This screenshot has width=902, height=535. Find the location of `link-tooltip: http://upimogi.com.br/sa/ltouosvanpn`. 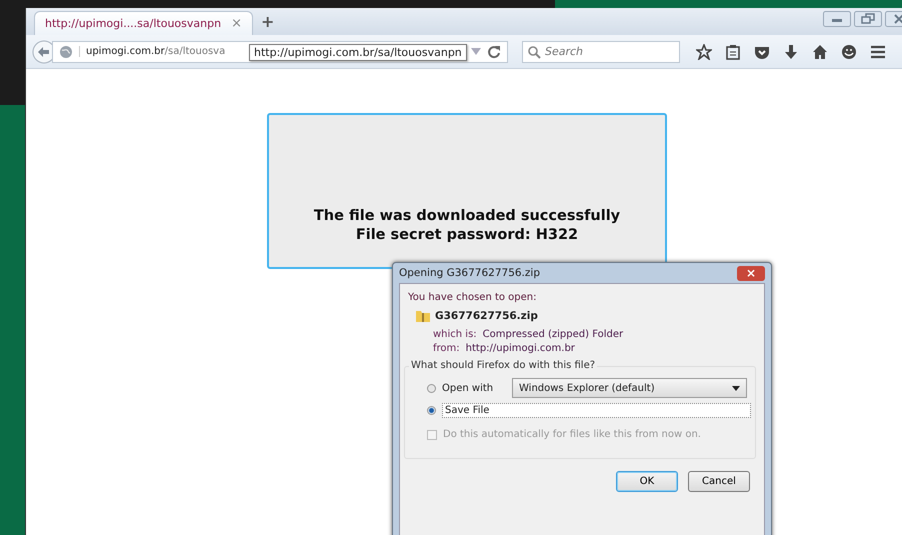

link-tooltip: http://upimogi.com.br/sa/ltouosvanpn is located at coordinates (358, 52).